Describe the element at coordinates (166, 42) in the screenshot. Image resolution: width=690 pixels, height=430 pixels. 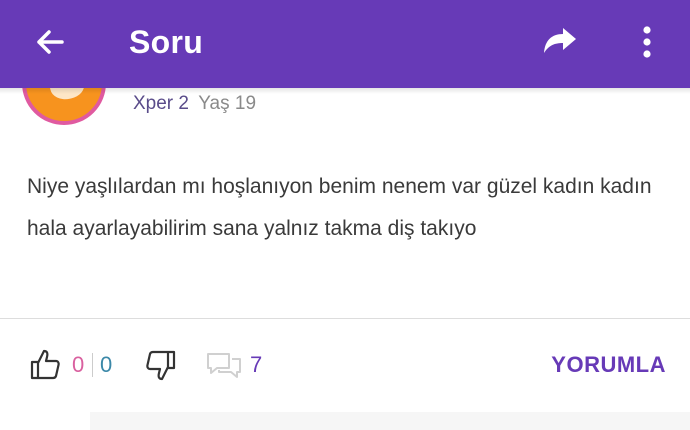
I see `page-title: Soru` at that location.